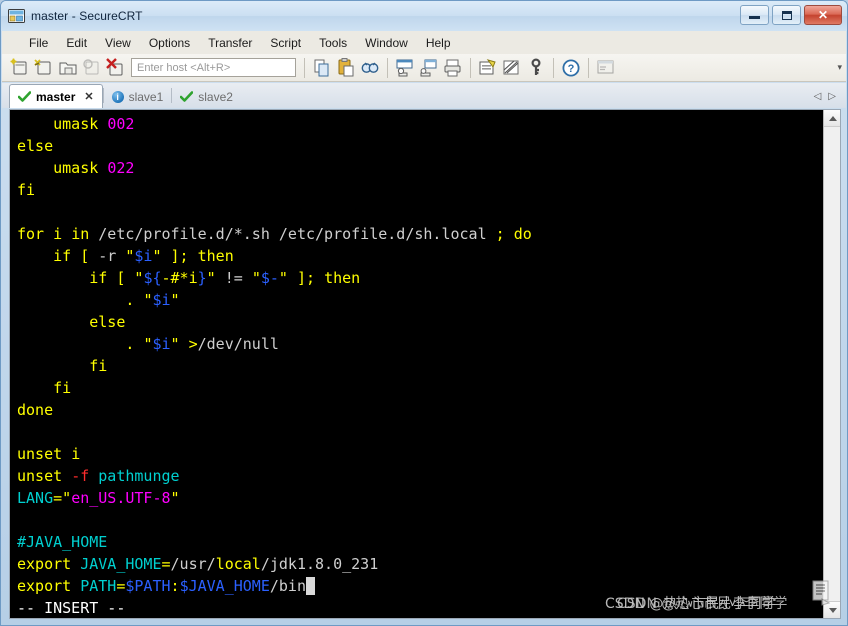 The image size is (848, 626). I want to click on host-input: Enter host <Alt+R>, so click(213, 67).